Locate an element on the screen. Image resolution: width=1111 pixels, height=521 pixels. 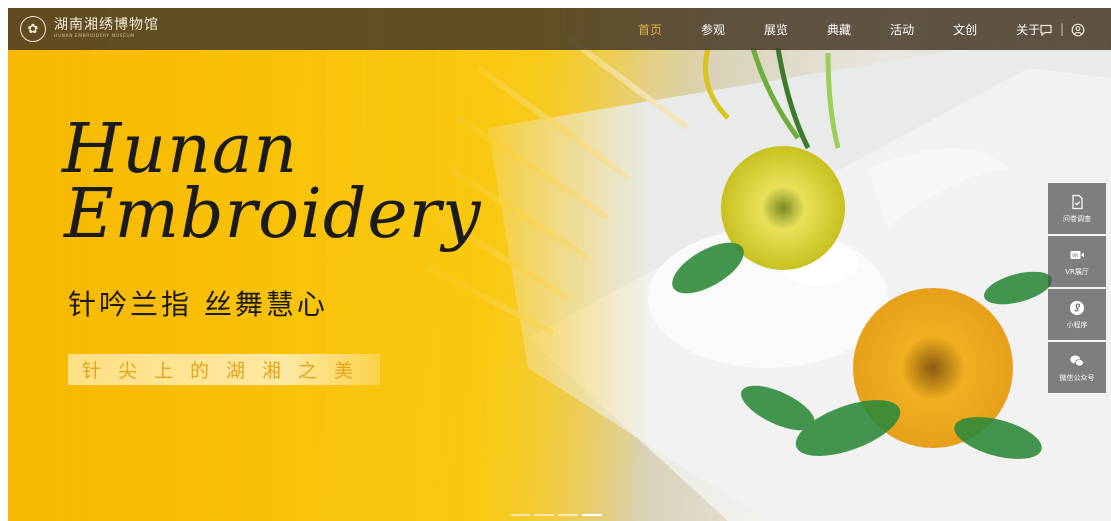
museum-emblem-icon: ✿ is located at coordinates (33, 29).